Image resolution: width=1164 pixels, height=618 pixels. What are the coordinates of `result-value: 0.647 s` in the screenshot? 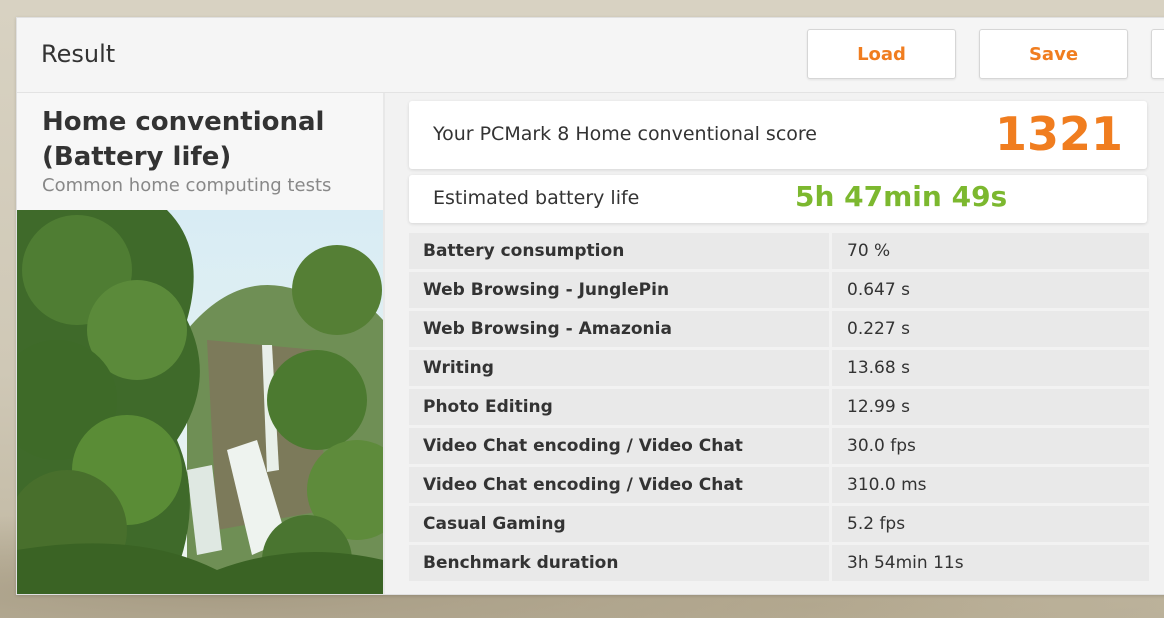 It's located at (990, 290).